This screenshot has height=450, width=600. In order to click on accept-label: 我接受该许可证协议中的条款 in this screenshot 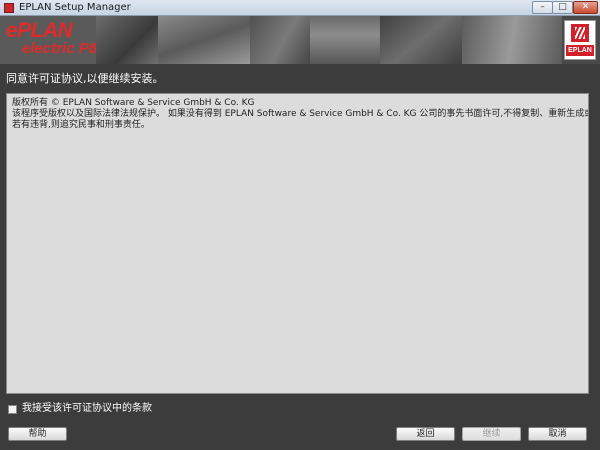, I will do `click(87, 409)`.